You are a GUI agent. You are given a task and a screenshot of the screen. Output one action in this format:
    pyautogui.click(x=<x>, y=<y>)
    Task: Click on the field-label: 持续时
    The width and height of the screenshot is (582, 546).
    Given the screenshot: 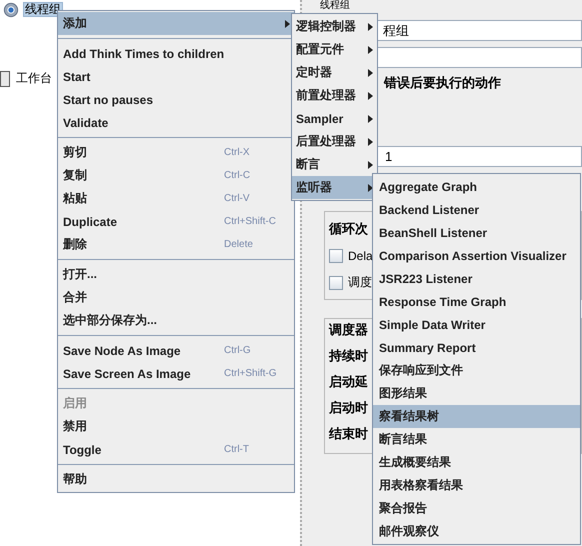 What is the action you would take?
    pyautogui.click(x=348, y=356)
    